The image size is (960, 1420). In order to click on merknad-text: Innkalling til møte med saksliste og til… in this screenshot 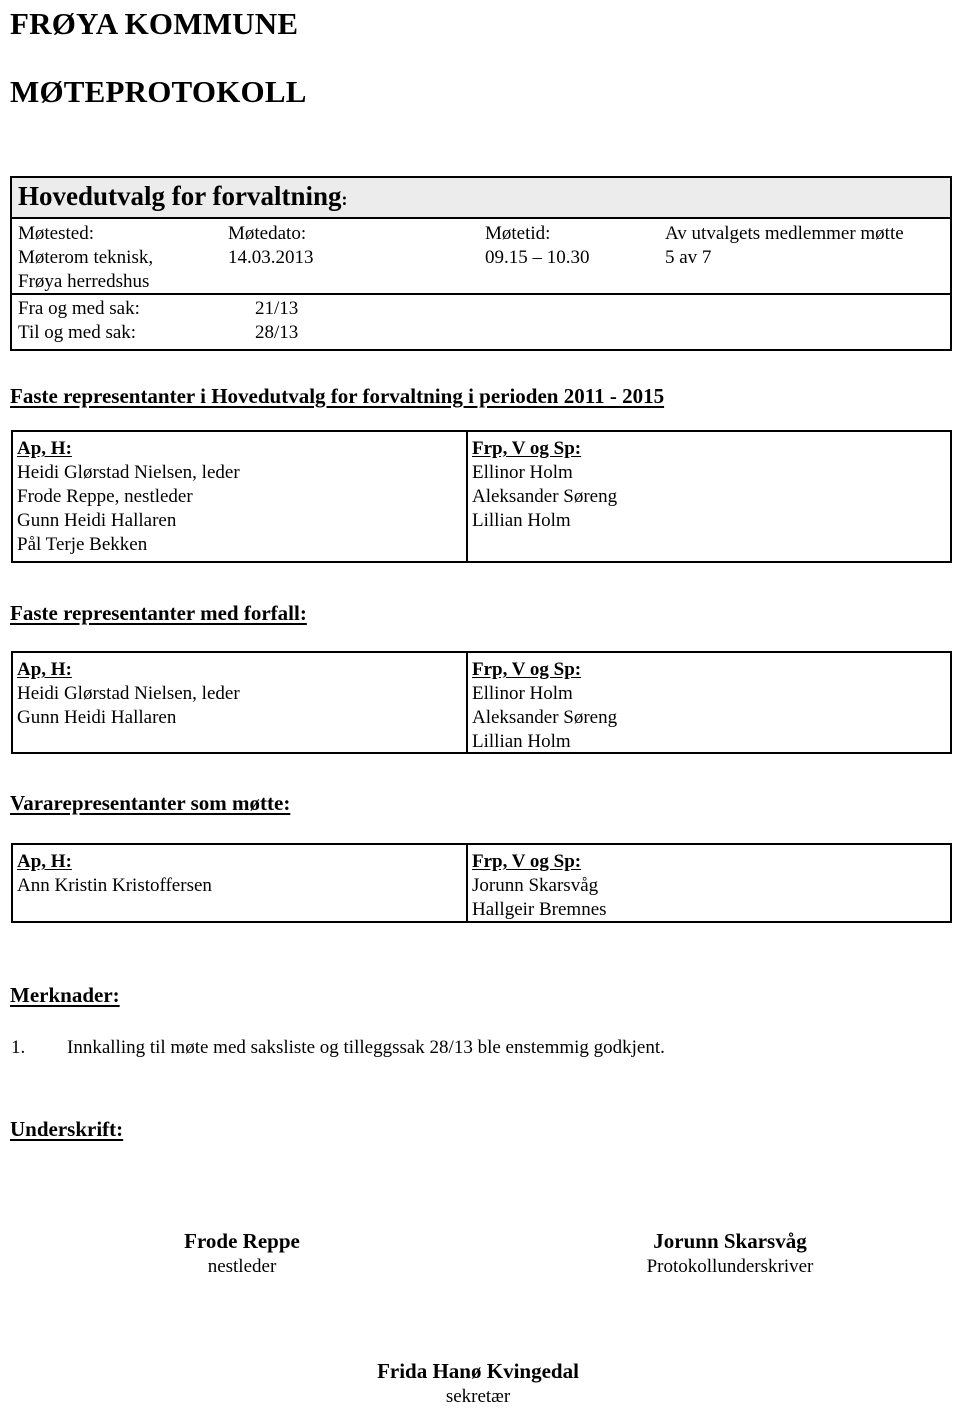, I will do `click(366, 1047)`.